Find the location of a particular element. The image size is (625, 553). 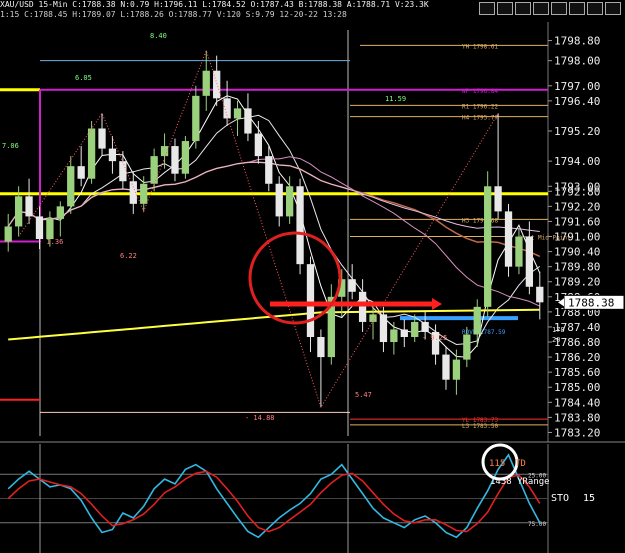

stoch-text-4: 15 is located at coordinates (589, 498).